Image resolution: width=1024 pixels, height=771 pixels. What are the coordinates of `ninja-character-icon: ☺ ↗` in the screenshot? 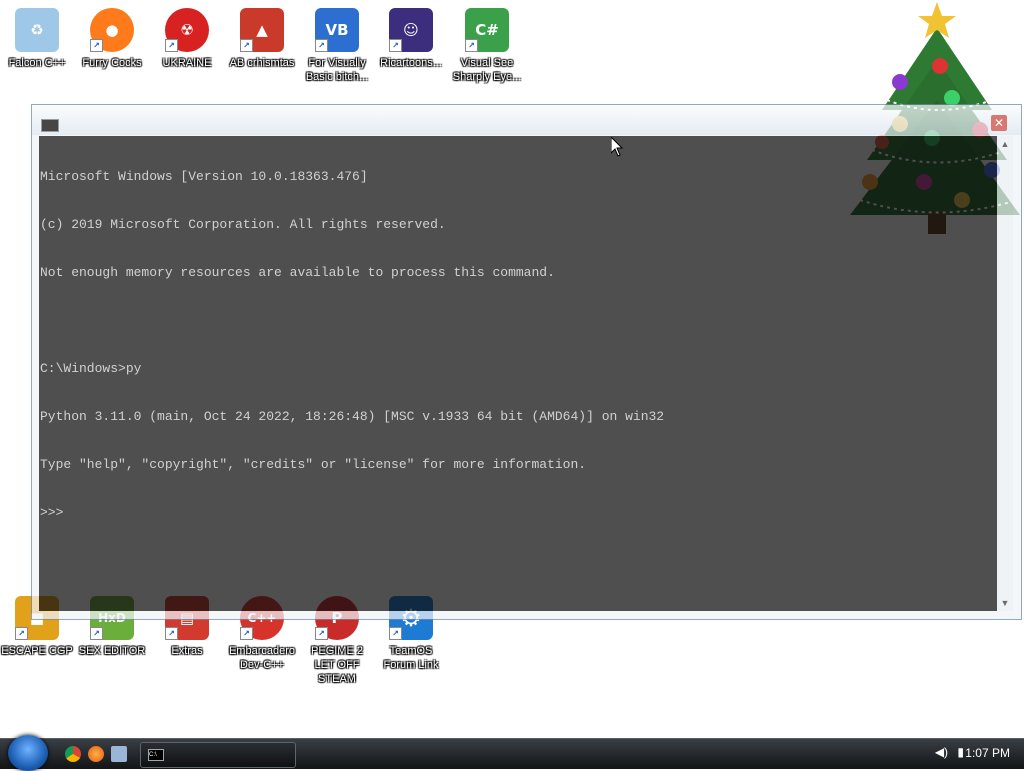 It's located at (411, 30).